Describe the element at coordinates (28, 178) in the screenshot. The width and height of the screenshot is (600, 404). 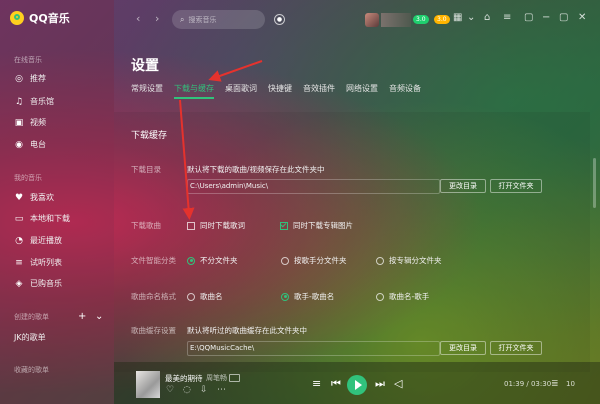
I see `sidebar-section-mine: 我的音乐` at that location.